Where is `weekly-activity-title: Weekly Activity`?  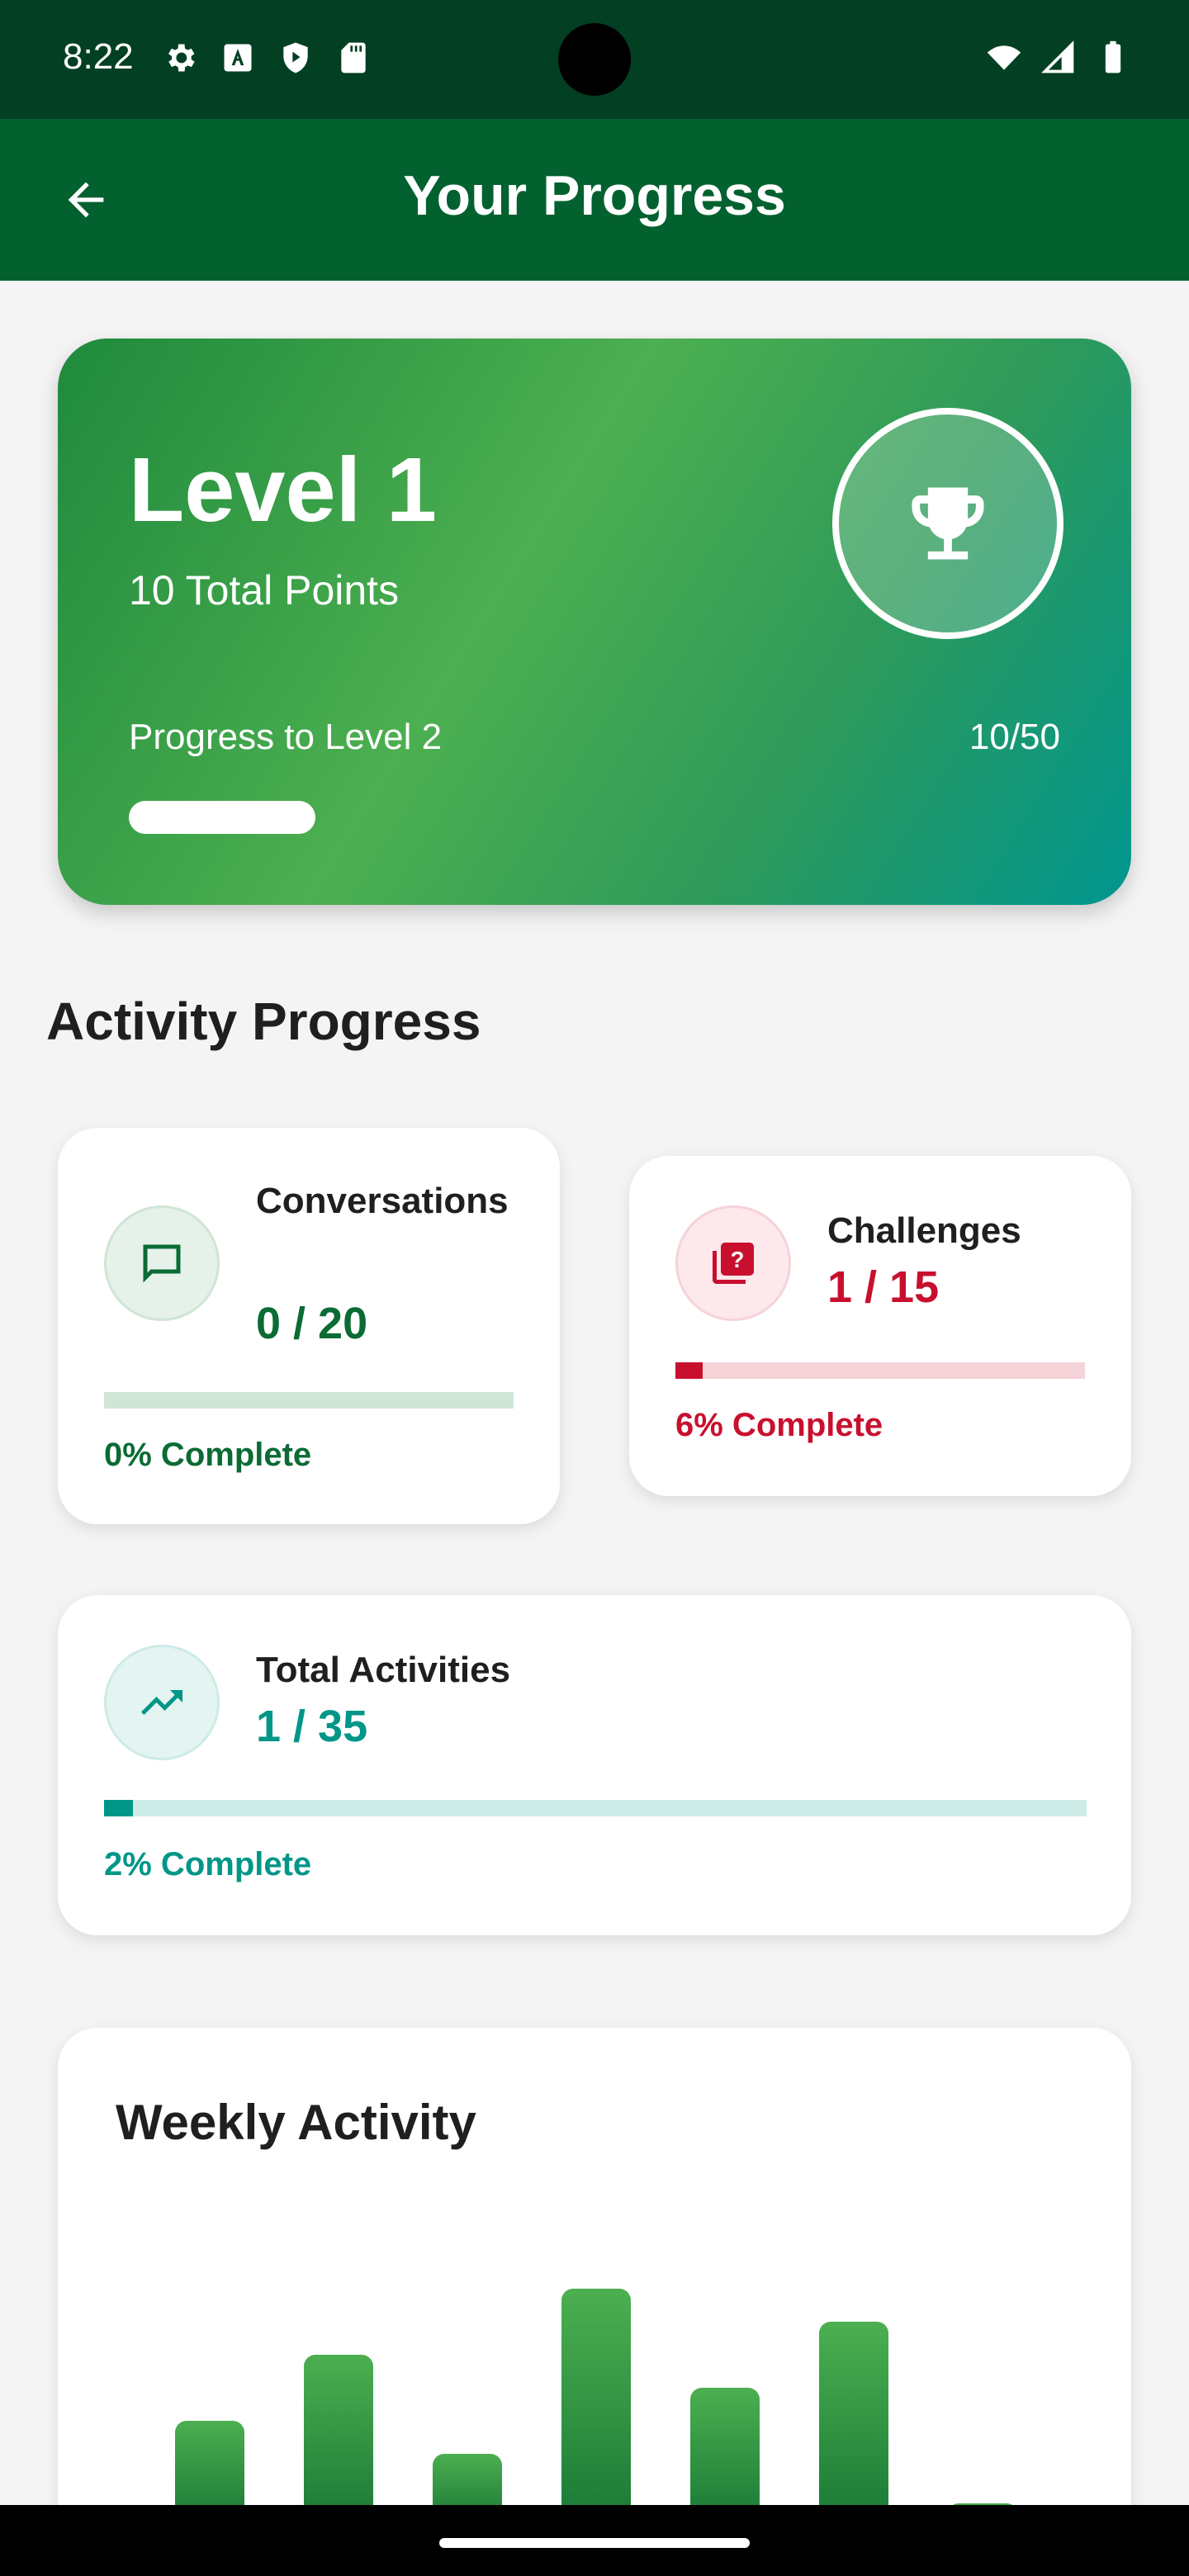
weekly-activity-title: Weekly Activity is located at coordinates (296, 2122).